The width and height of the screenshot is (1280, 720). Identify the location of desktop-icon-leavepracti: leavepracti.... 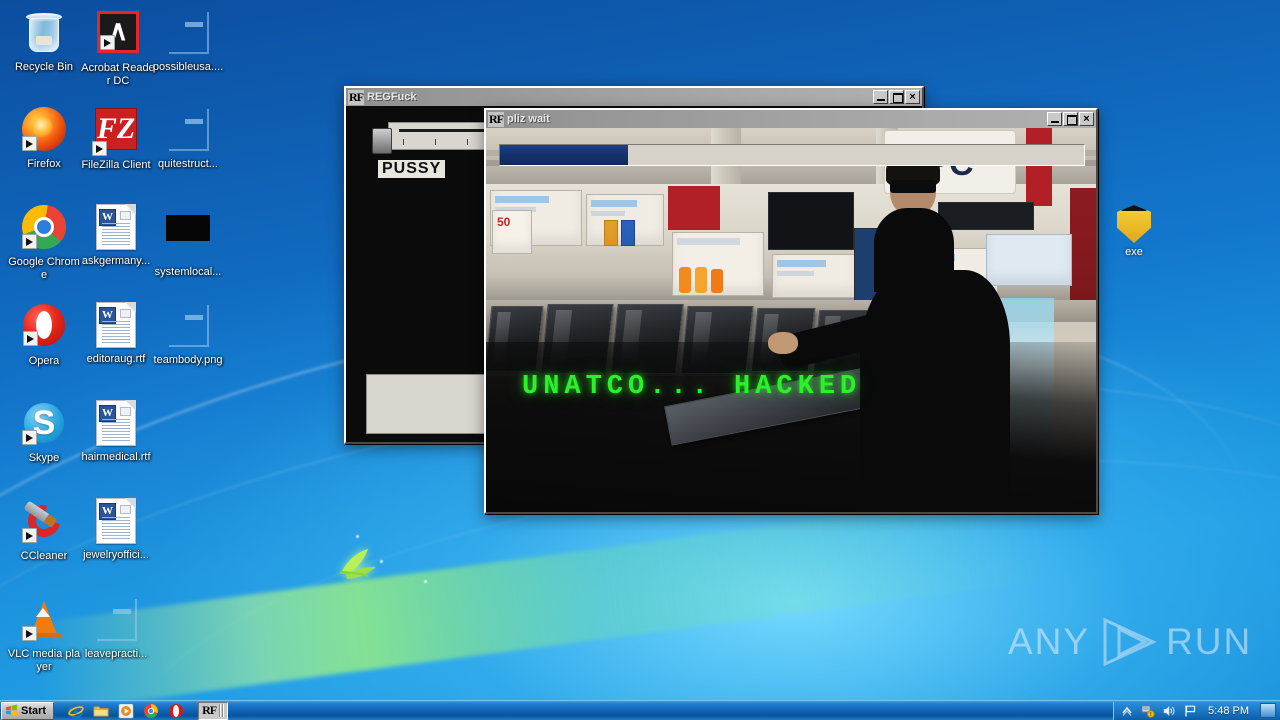
(116, 628).